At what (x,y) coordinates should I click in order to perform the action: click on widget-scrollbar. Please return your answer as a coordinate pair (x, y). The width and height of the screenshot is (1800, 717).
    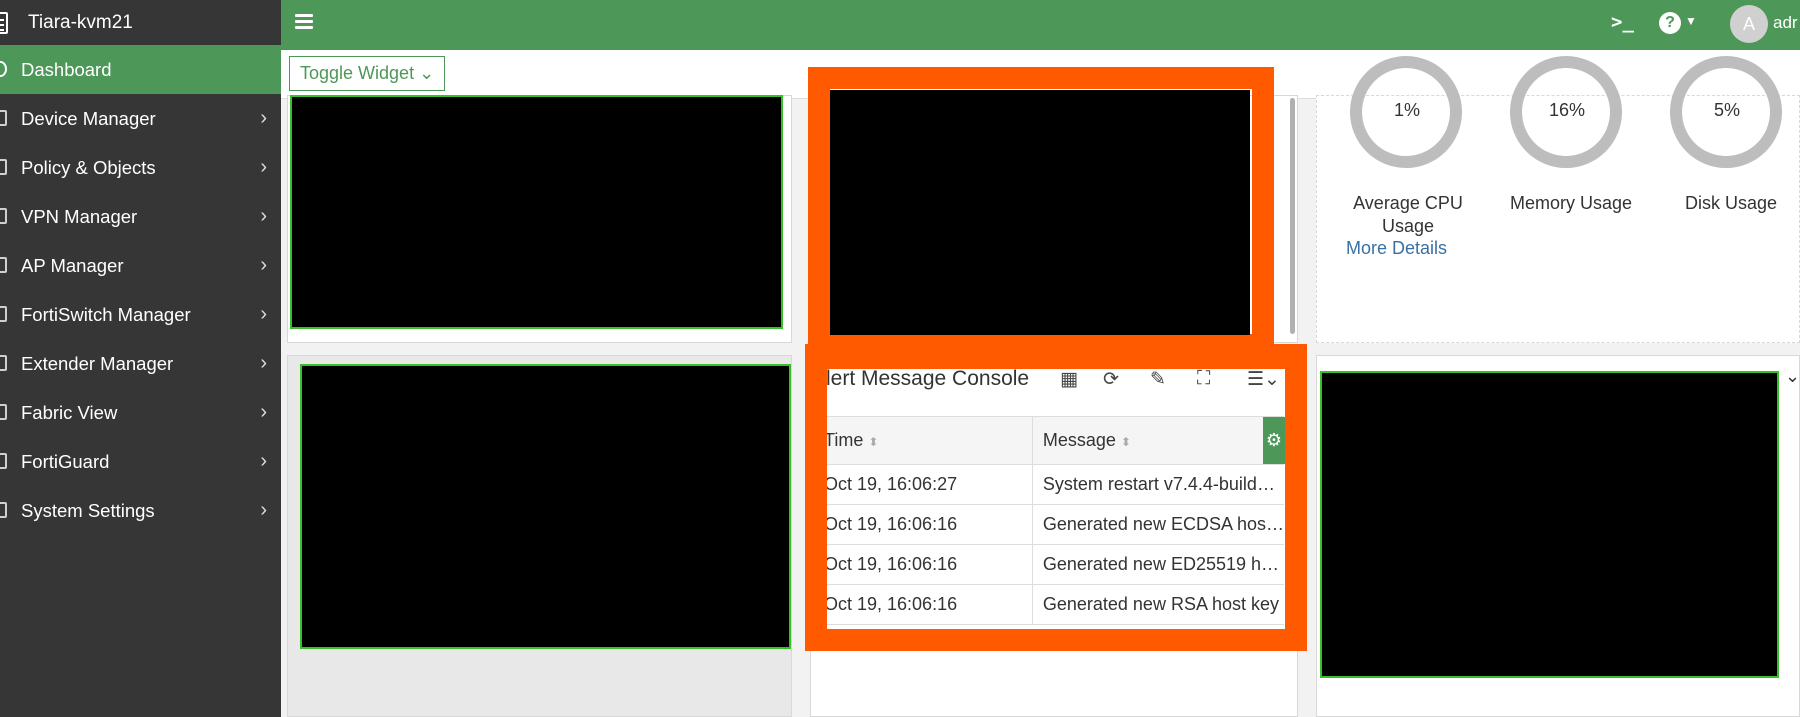
    Looking at the image, I should click on (1292, 216).